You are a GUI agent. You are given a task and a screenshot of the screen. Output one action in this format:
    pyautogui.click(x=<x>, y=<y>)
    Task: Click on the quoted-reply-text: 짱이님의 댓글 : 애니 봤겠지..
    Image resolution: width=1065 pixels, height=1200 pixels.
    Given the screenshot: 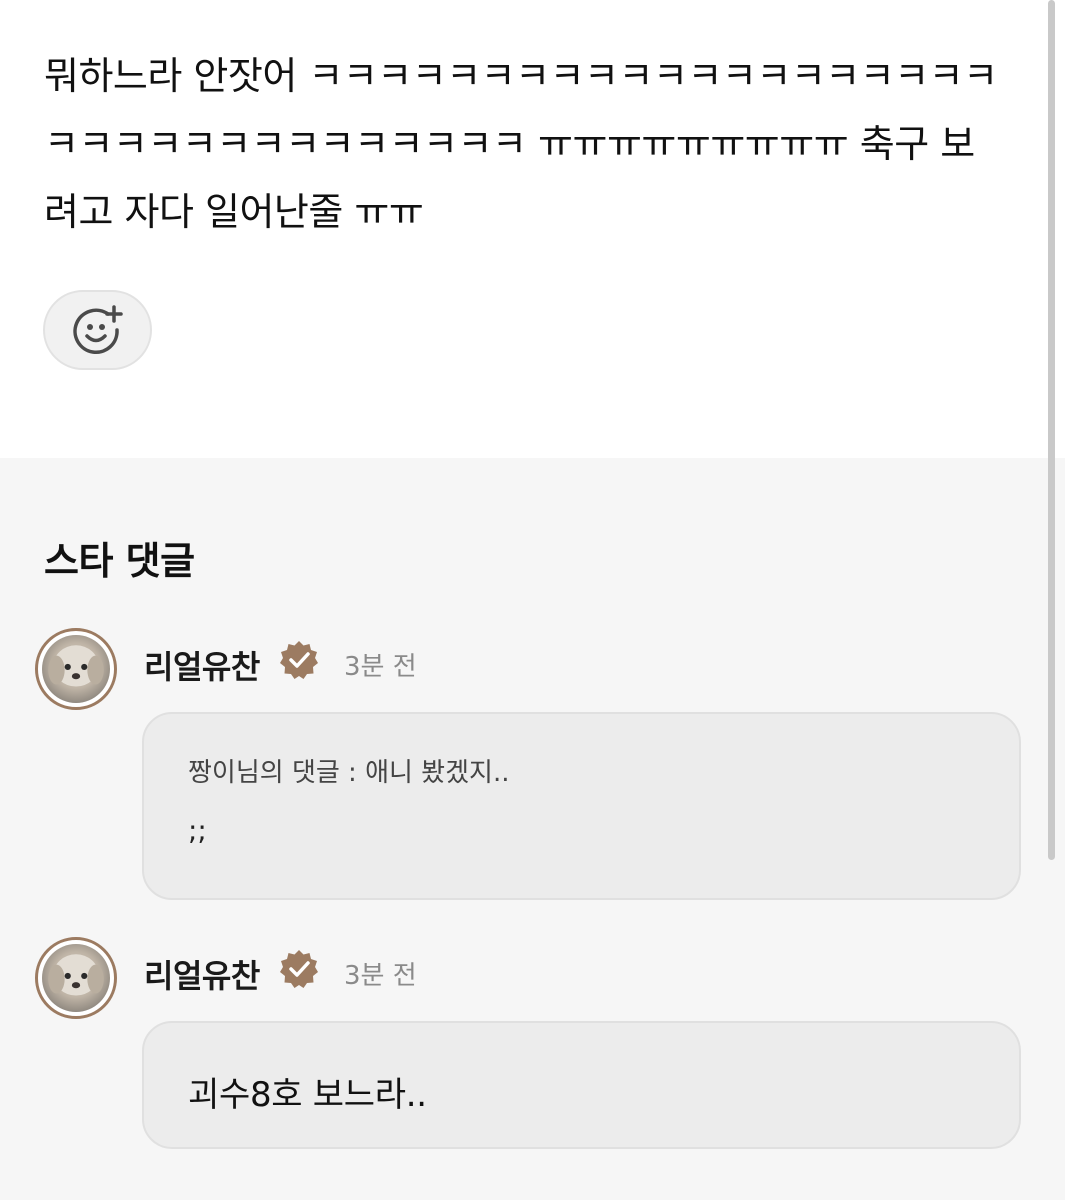 What is the action you would take?
    pyautogui.click(x=349, y=773)
    